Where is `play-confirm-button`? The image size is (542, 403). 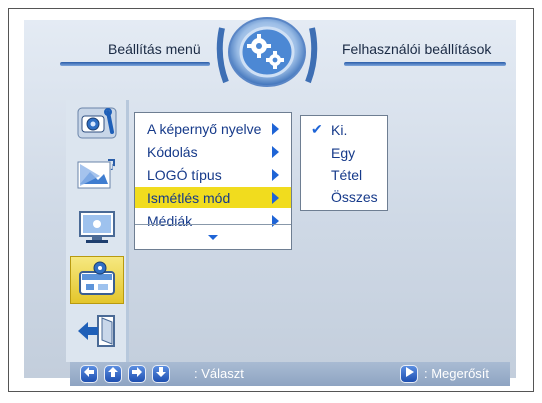 play-confirm-button is located at coordinates (409, 374).